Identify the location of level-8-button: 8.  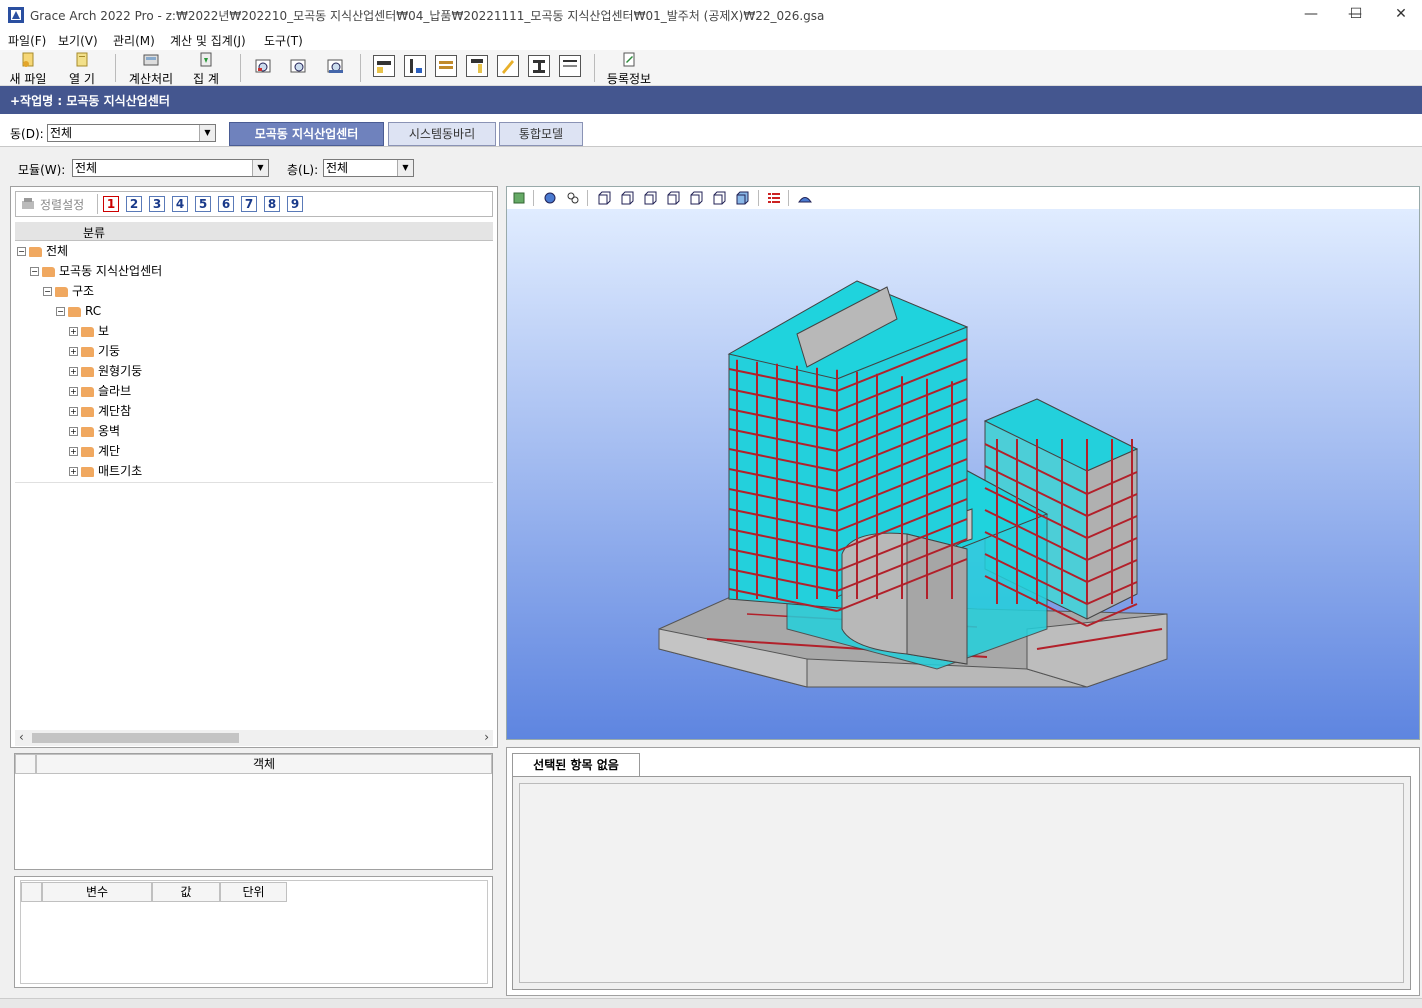
(272, 204).